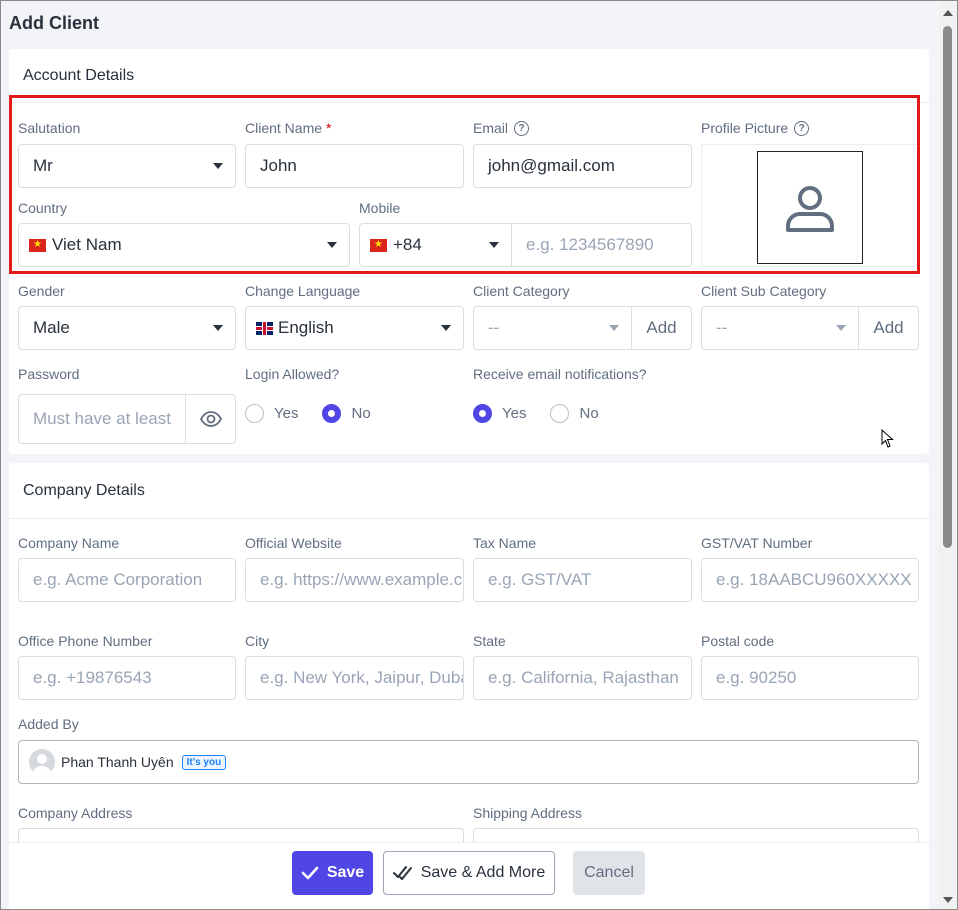 This screenshot has width=958, height=910. I want to click on language-label: Change Language, so click(303, 291).